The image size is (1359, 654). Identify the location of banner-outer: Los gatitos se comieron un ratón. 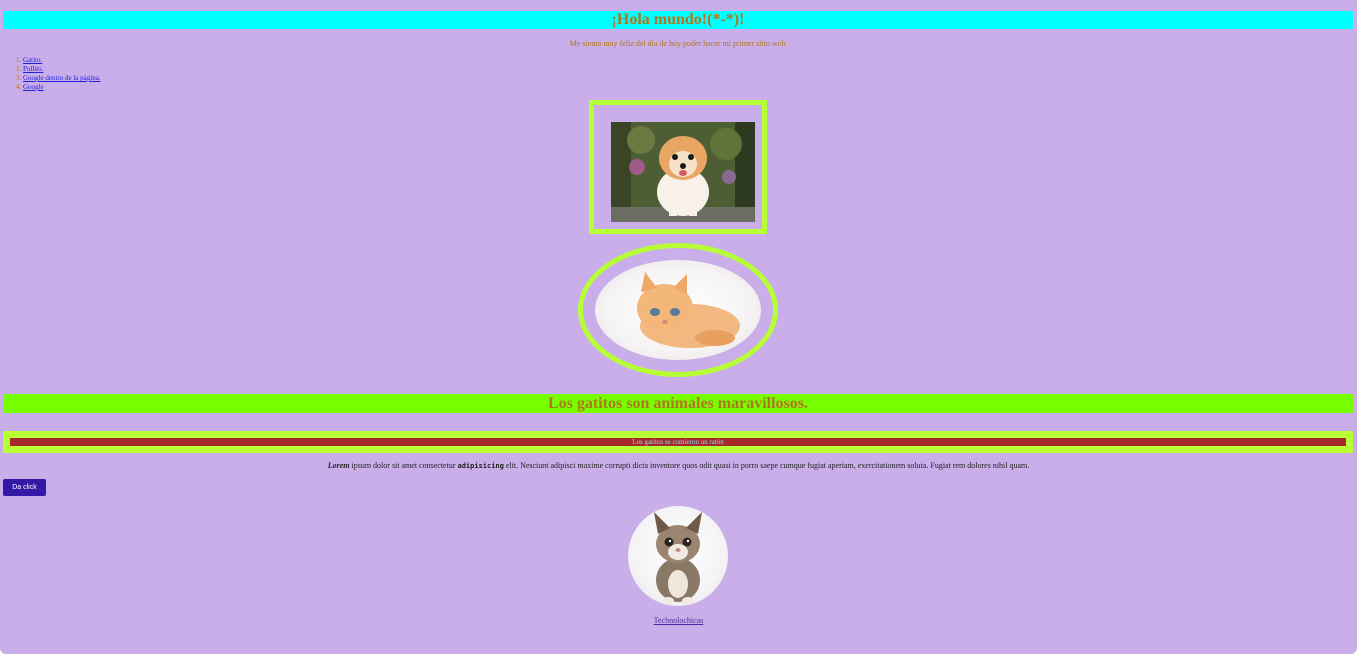
(678, 442).